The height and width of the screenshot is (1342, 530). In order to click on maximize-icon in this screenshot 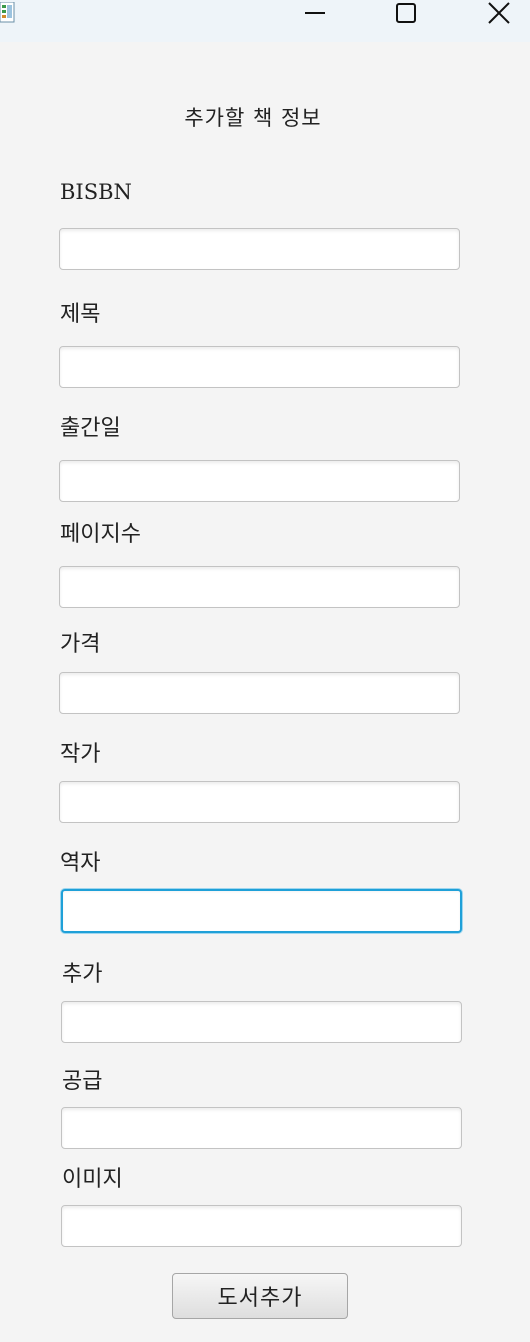, I will do `click(406, 13)`.